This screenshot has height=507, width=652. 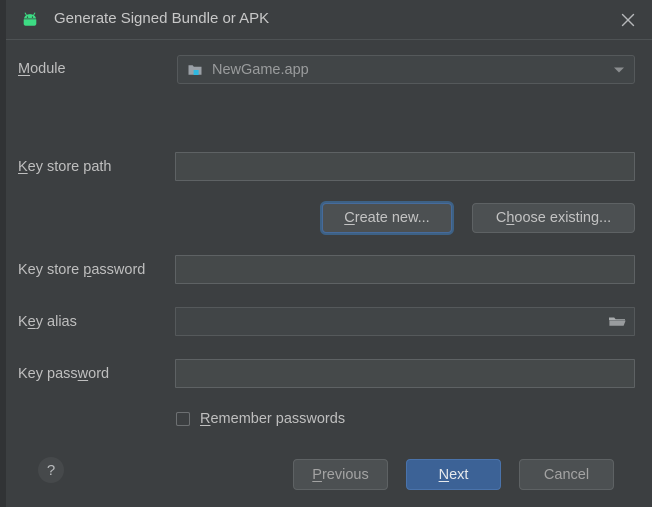 What do you see at coordinates (340, 474) in the screenshot?
I see `previous-button: Previous` at bounding box center [340, 474].